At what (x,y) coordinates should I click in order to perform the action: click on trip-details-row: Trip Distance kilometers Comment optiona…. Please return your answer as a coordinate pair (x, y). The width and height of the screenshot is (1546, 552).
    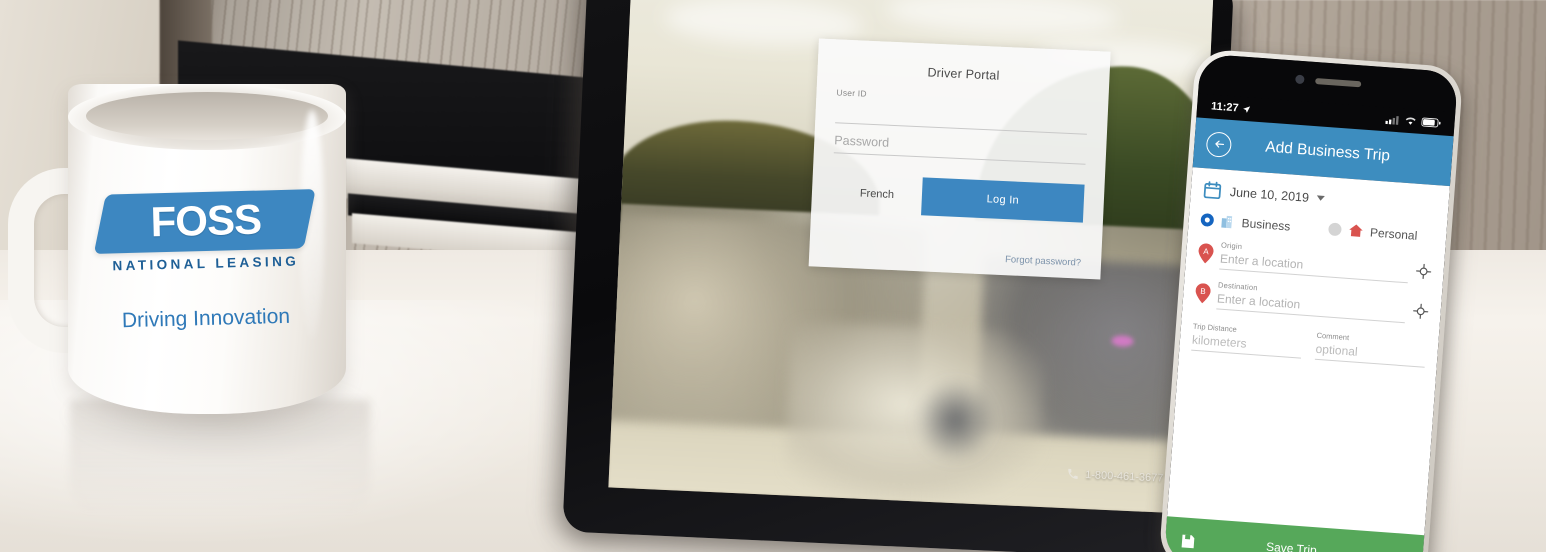
    Looking at the image, I should click on (1309, 345).